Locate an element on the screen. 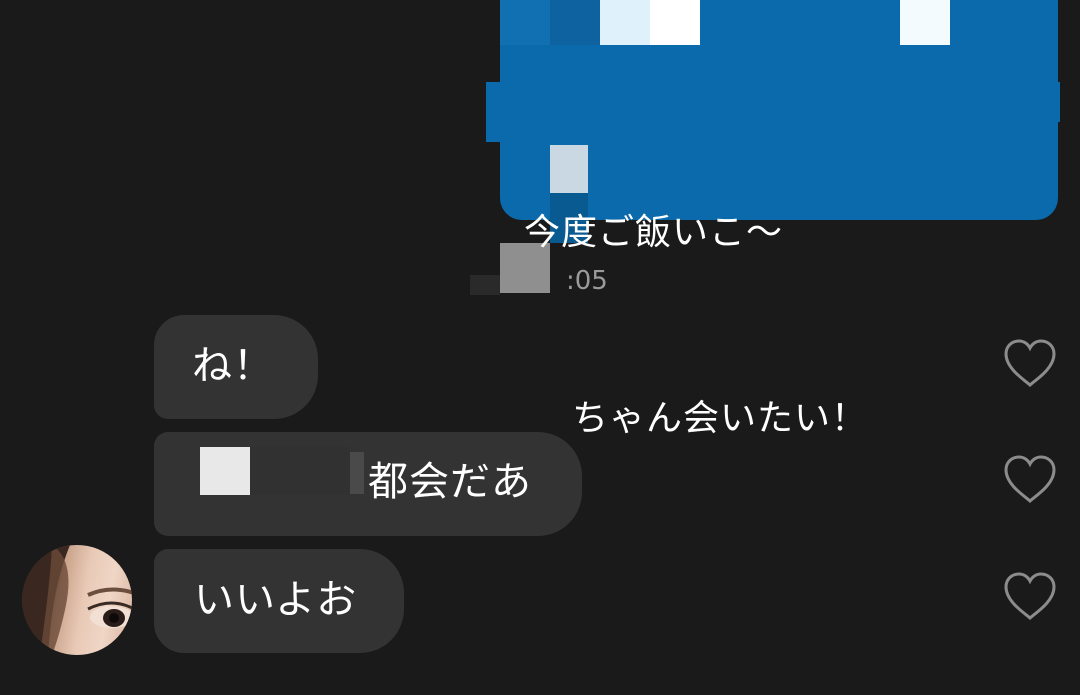  avatar-photo is located at coordinates (77, 600).